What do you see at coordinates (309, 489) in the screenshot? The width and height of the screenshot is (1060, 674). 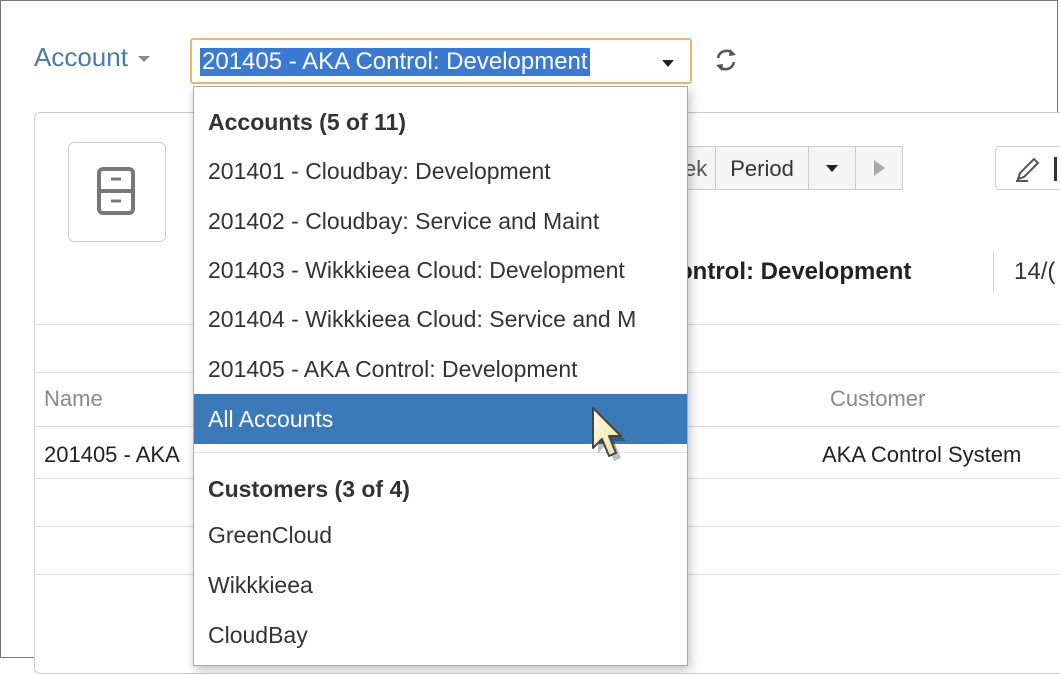 I see `customers-group-header: Customers (3 of 4)` at bounding box center [309, 489].